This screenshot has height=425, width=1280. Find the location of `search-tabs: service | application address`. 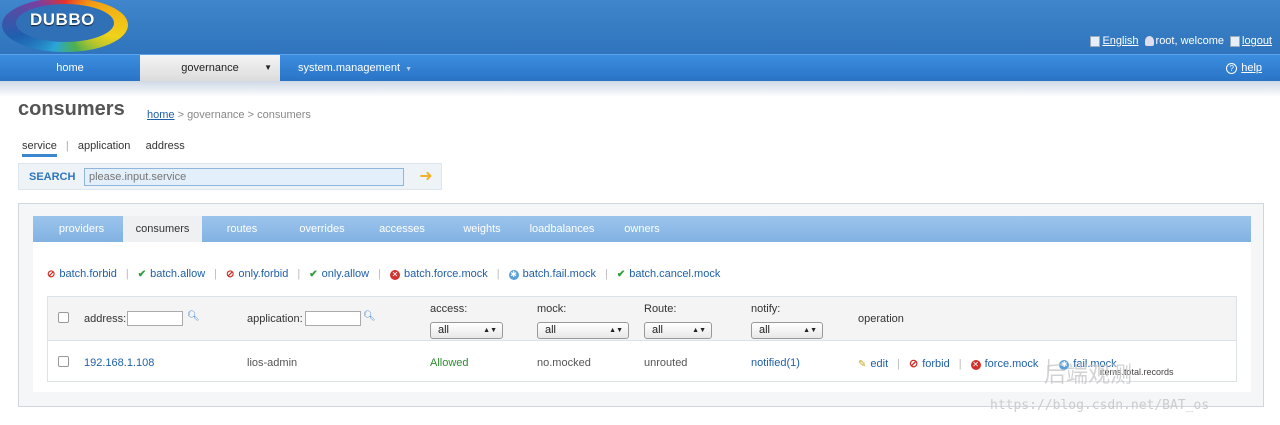

search-tabs: service | application address is located at coordinates (103, 148).